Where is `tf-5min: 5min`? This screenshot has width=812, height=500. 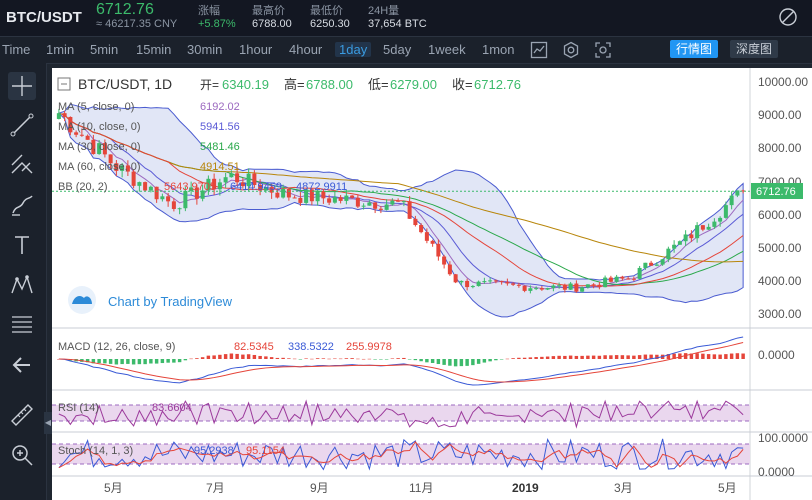
tf-5min: 5min is located at coordinates (104, 49).